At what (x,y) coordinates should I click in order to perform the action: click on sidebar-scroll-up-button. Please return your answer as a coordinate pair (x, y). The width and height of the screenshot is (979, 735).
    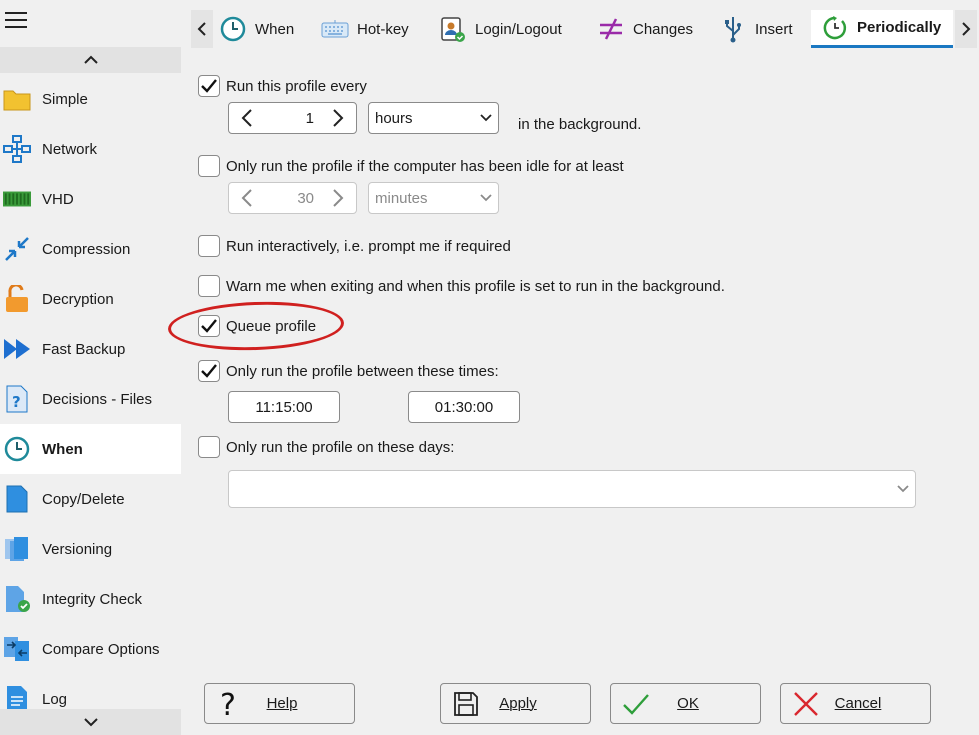
    Looking at the image, I should click on (90, 60).